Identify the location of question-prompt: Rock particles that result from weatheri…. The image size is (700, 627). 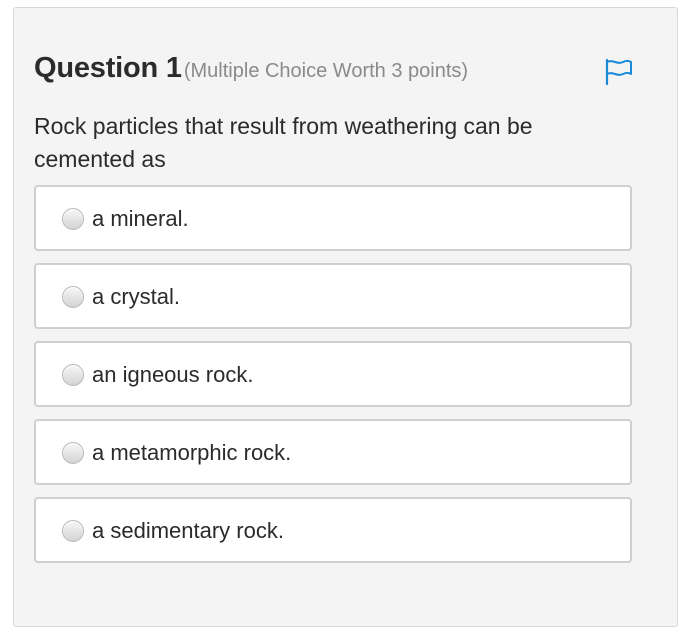
(283, 142).